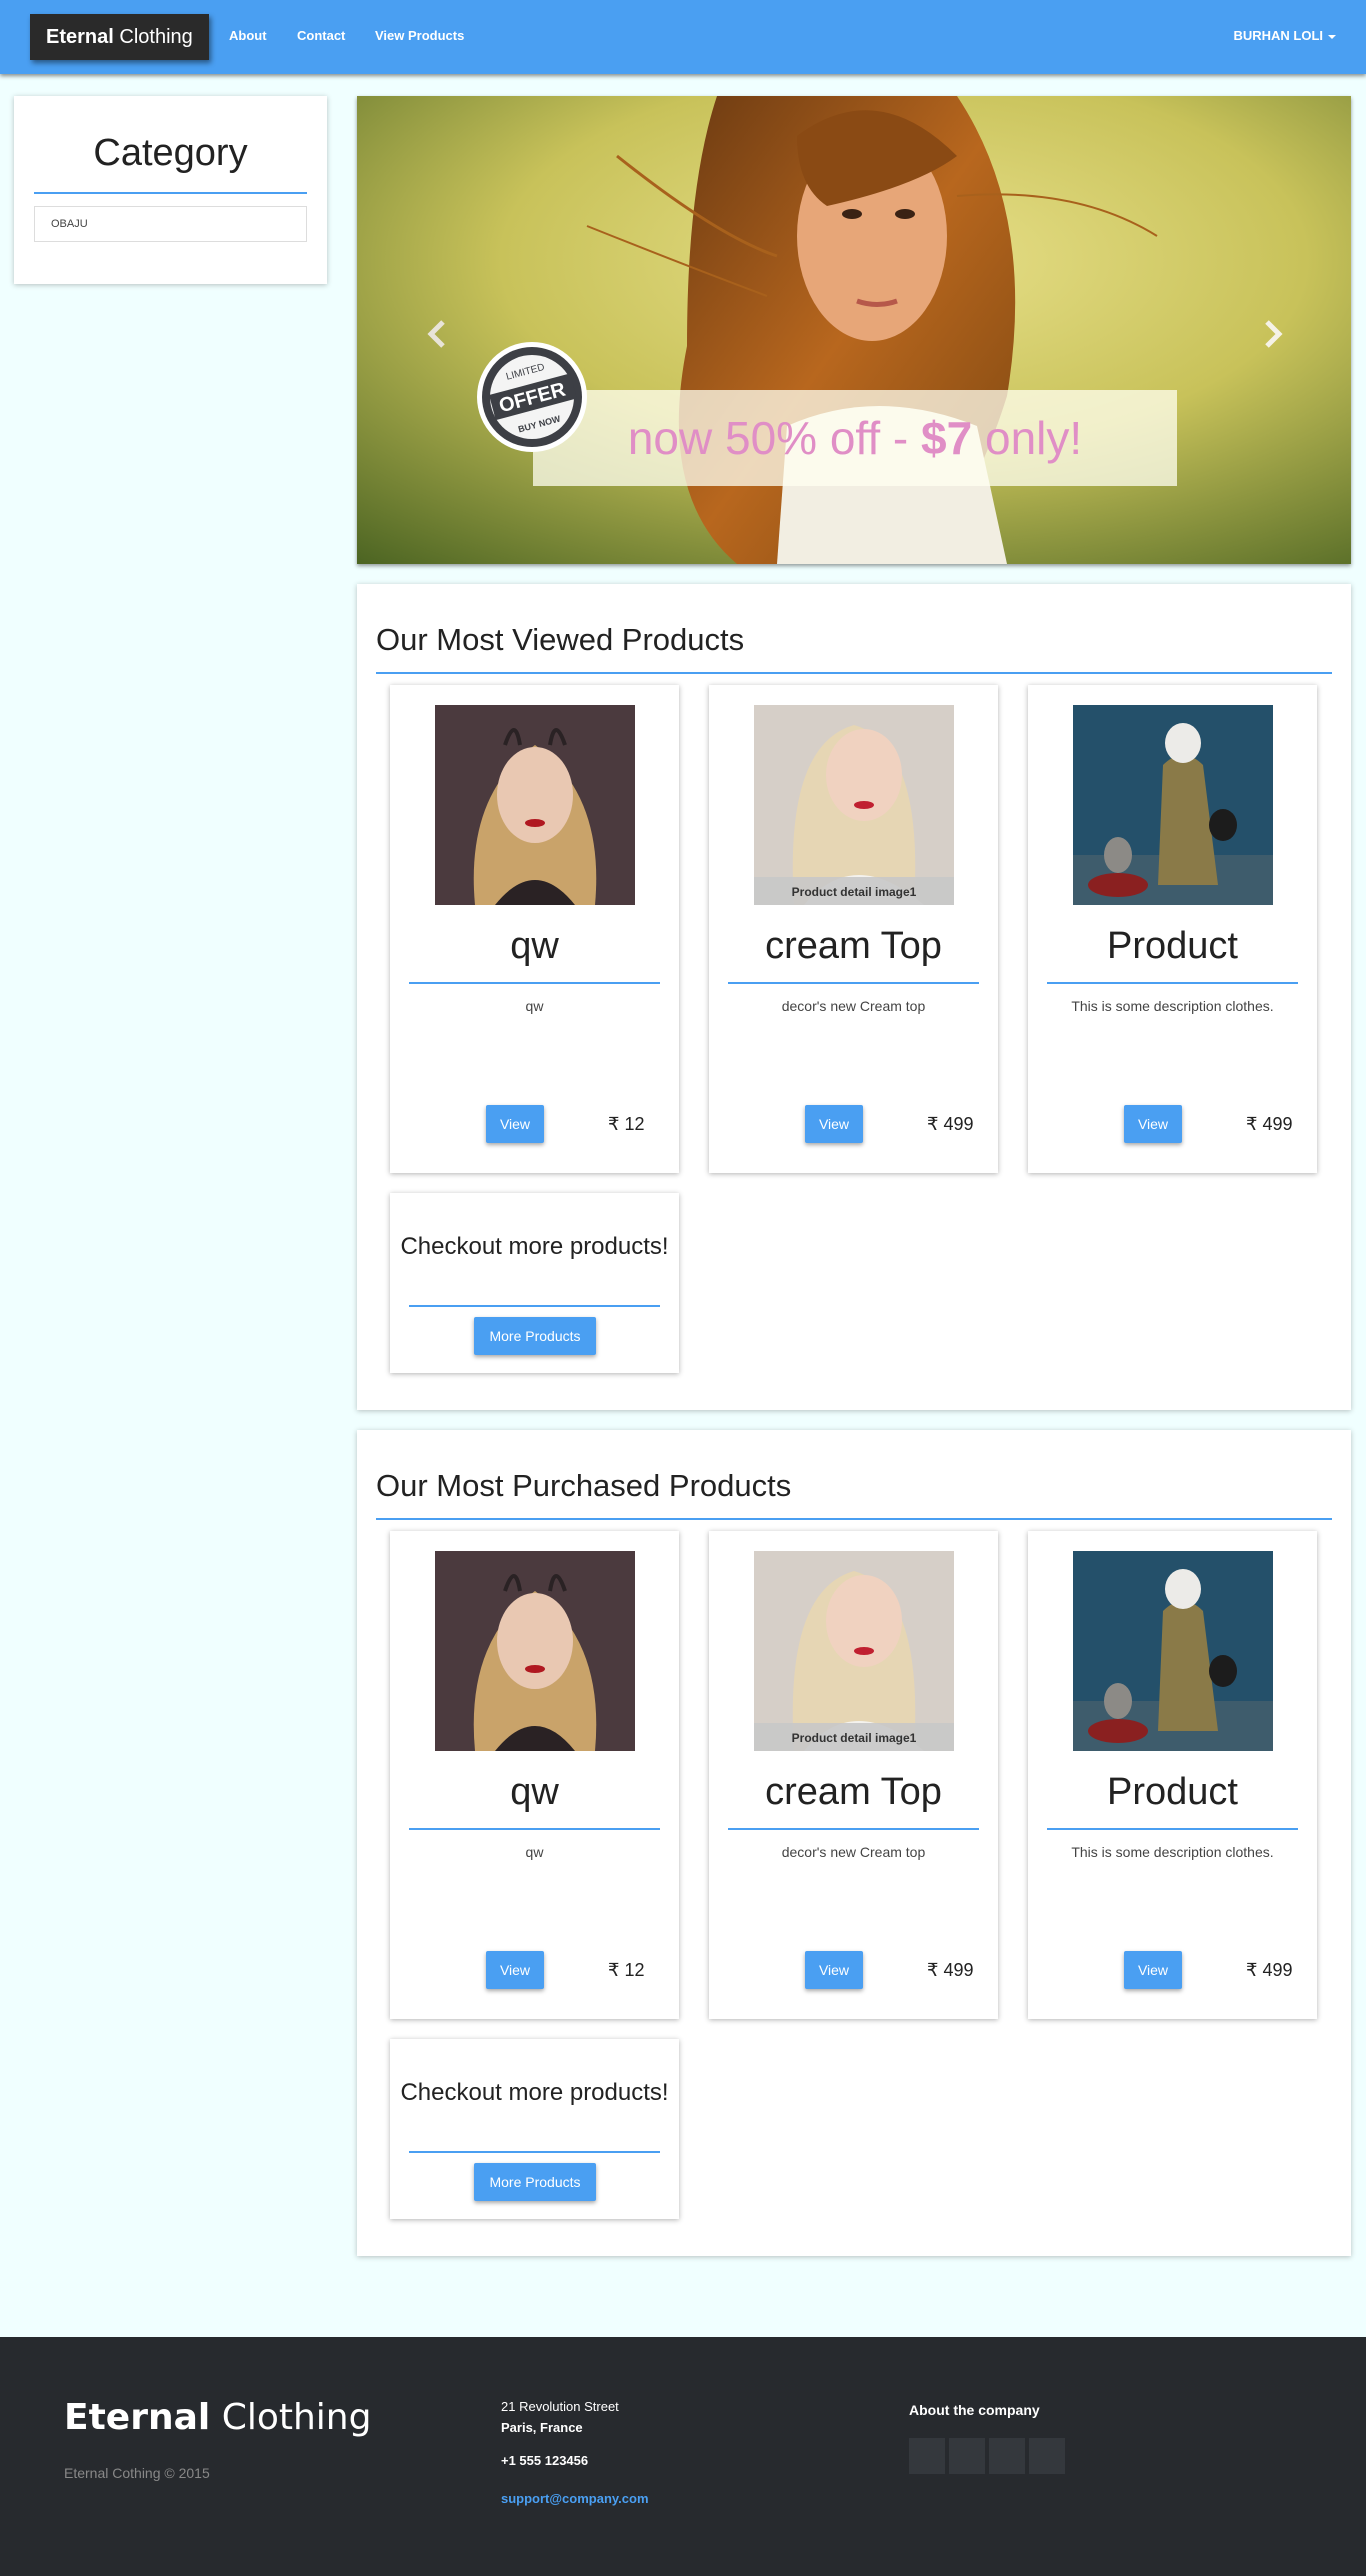  Describe the element at coordinates (156, 37) in the screenshot. I see `brand-rest: Clothing` at that location.